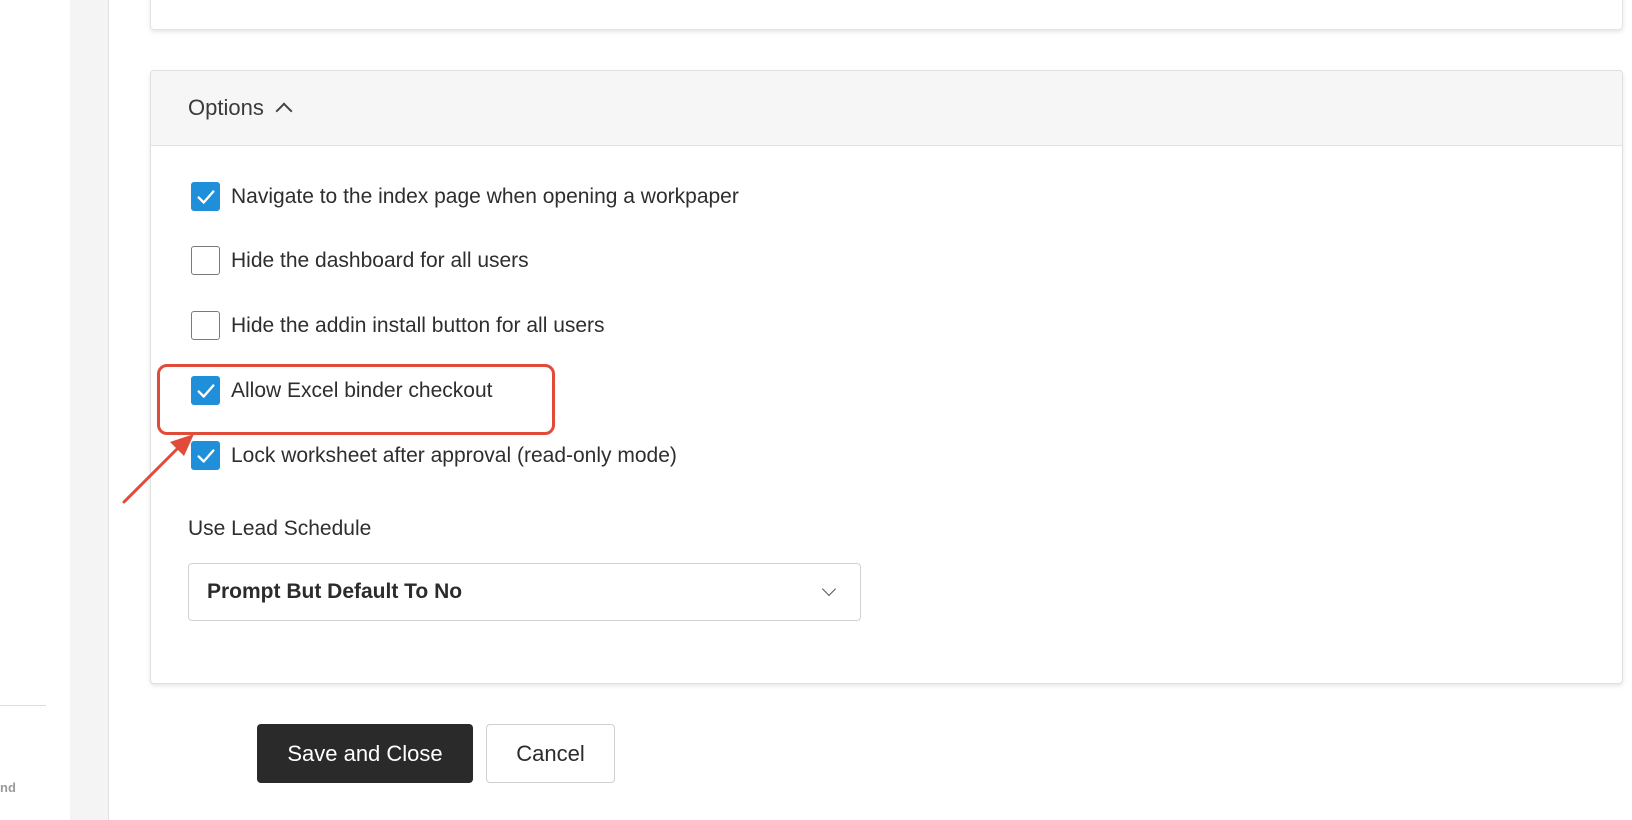 The width and height of the screenshot is (1632, 820). I want to click on chevron-up-icon, so click(284, 111).